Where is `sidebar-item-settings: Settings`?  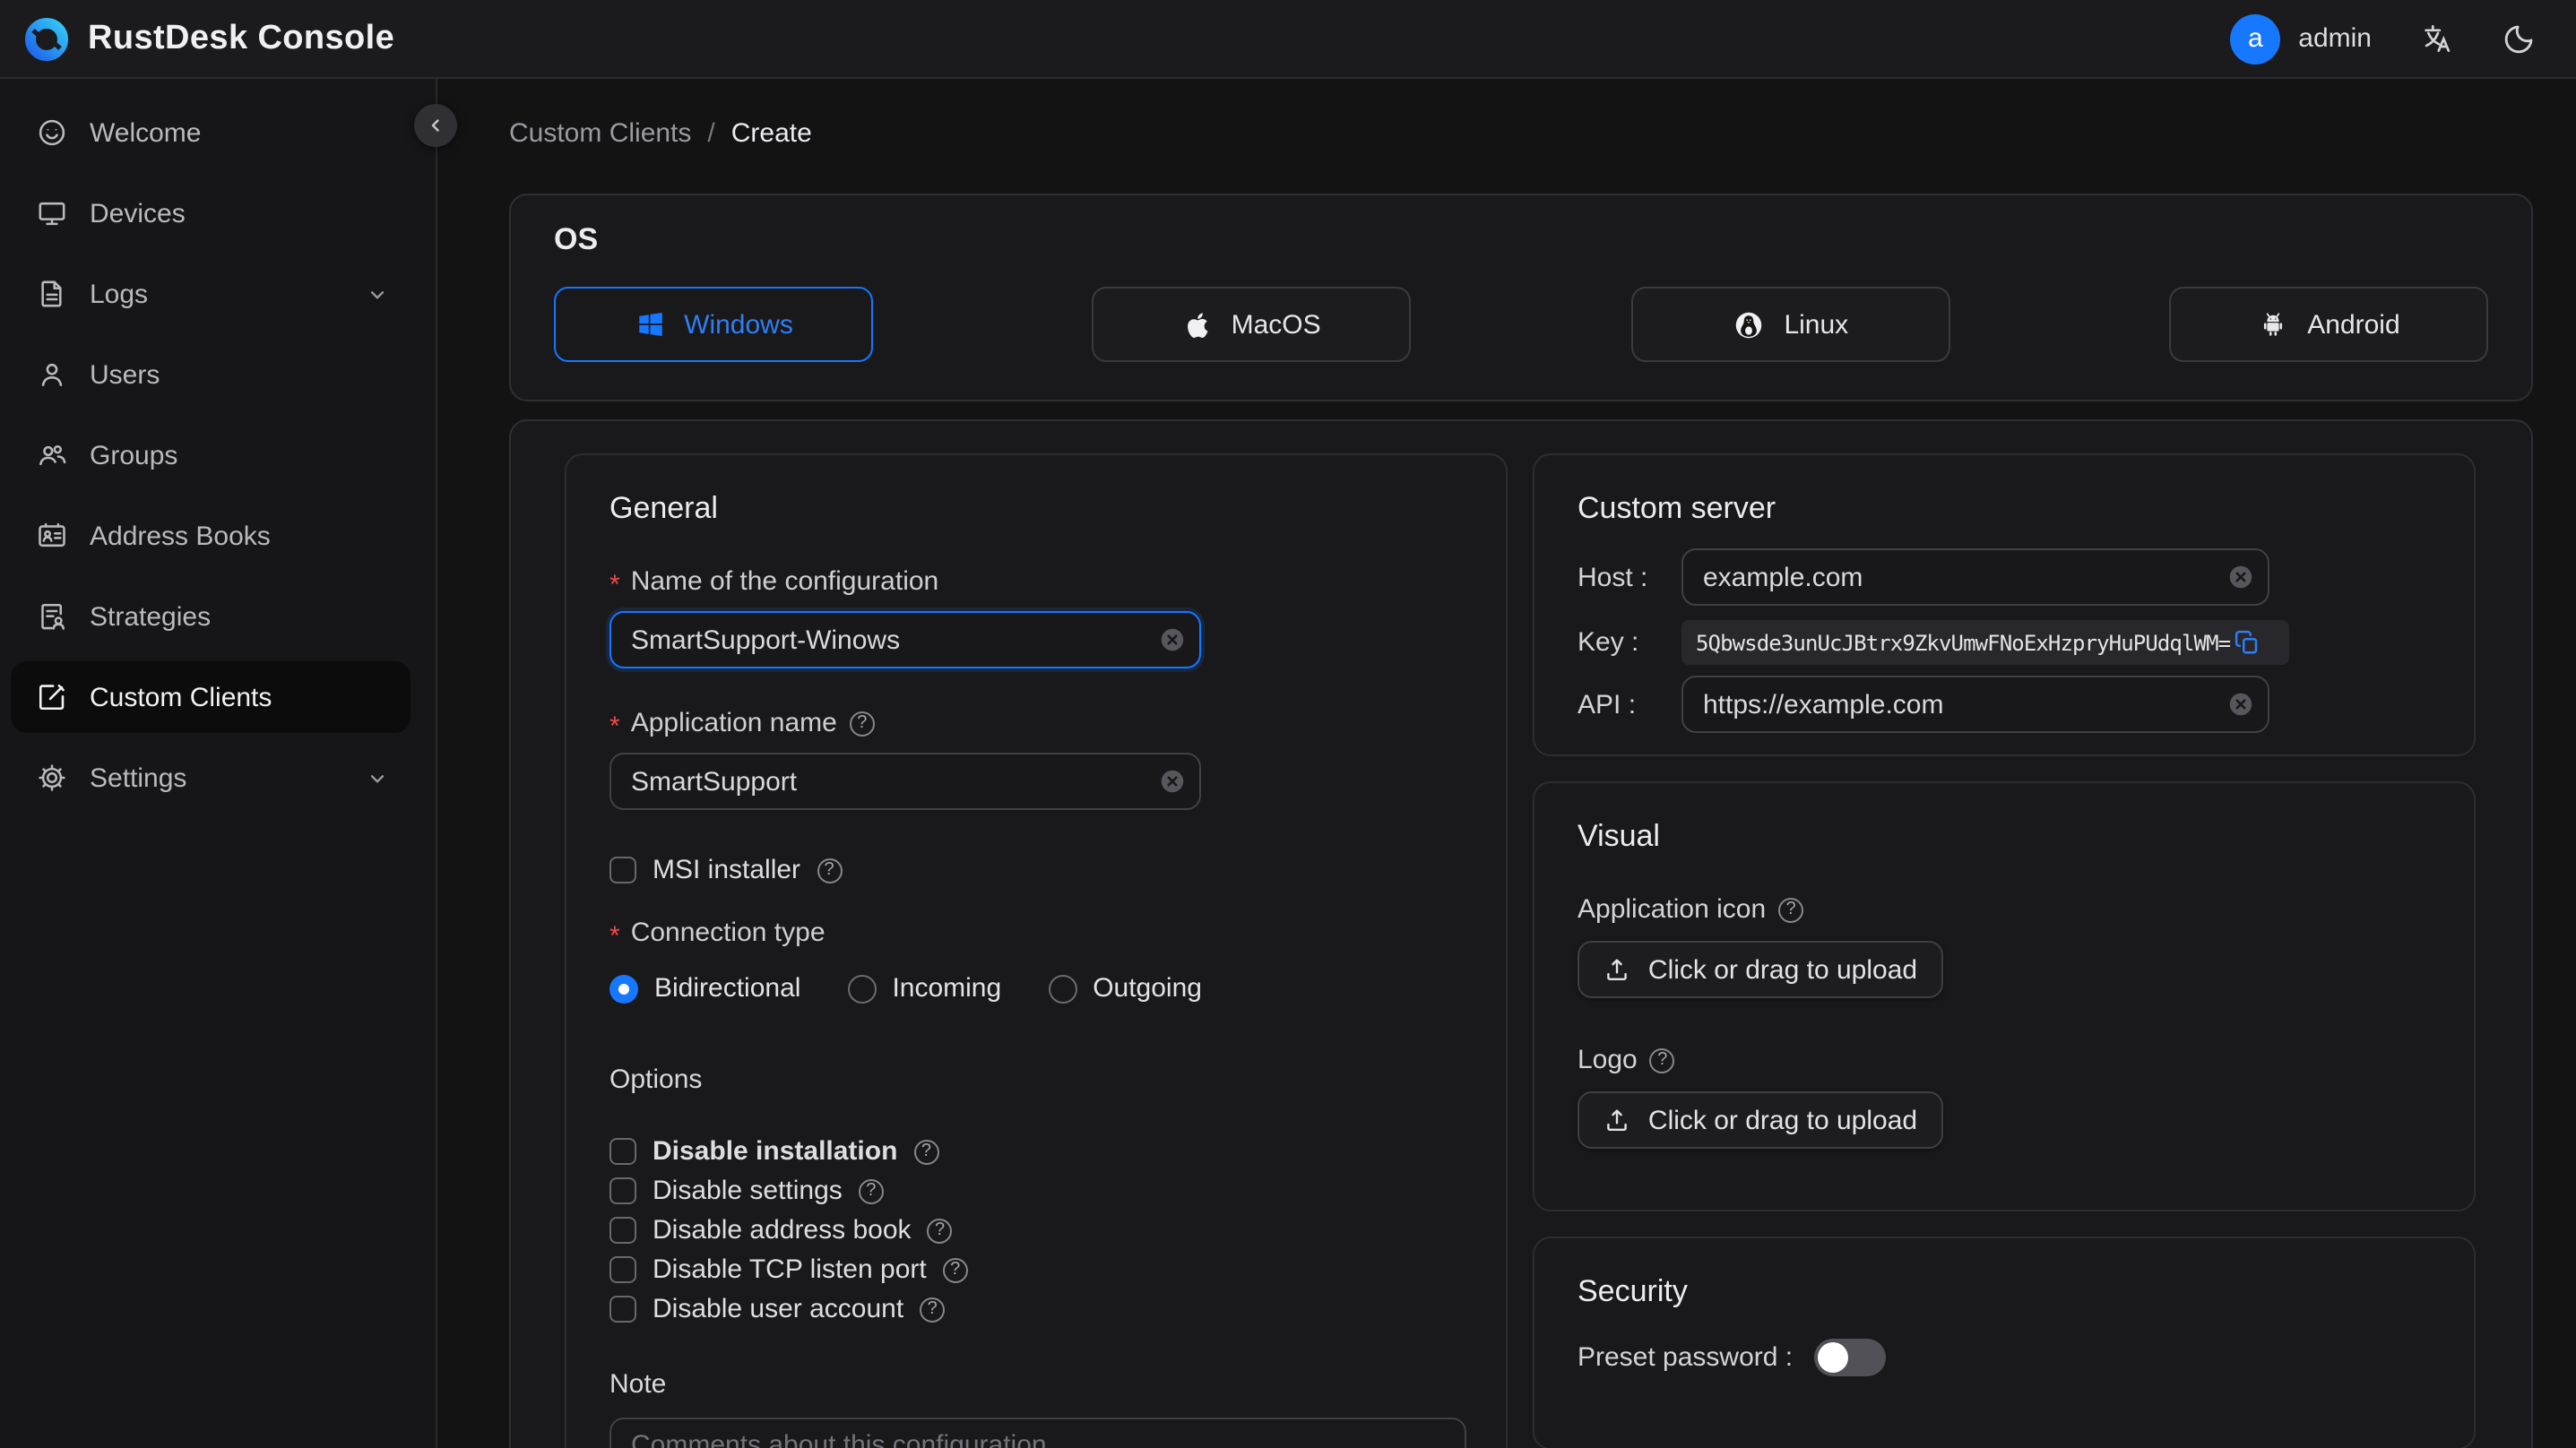 sidebar-item-settings: Settings is located at coordinates (211, 778).